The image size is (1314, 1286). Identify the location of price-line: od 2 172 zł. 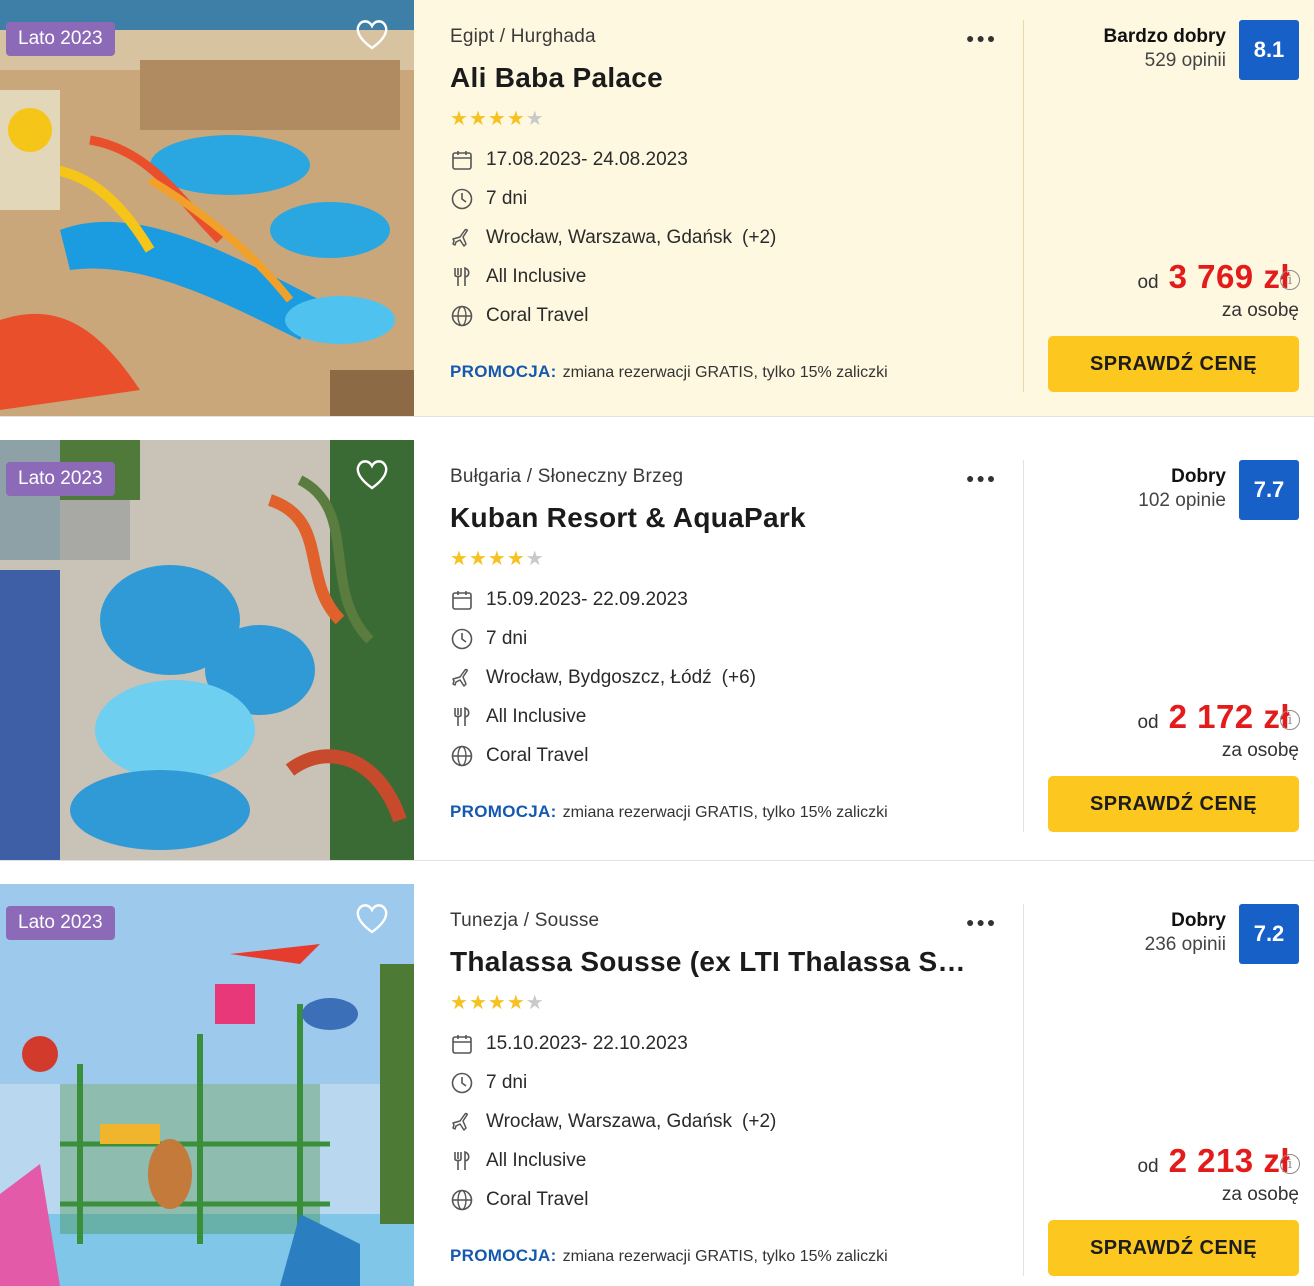
(1213, 717).